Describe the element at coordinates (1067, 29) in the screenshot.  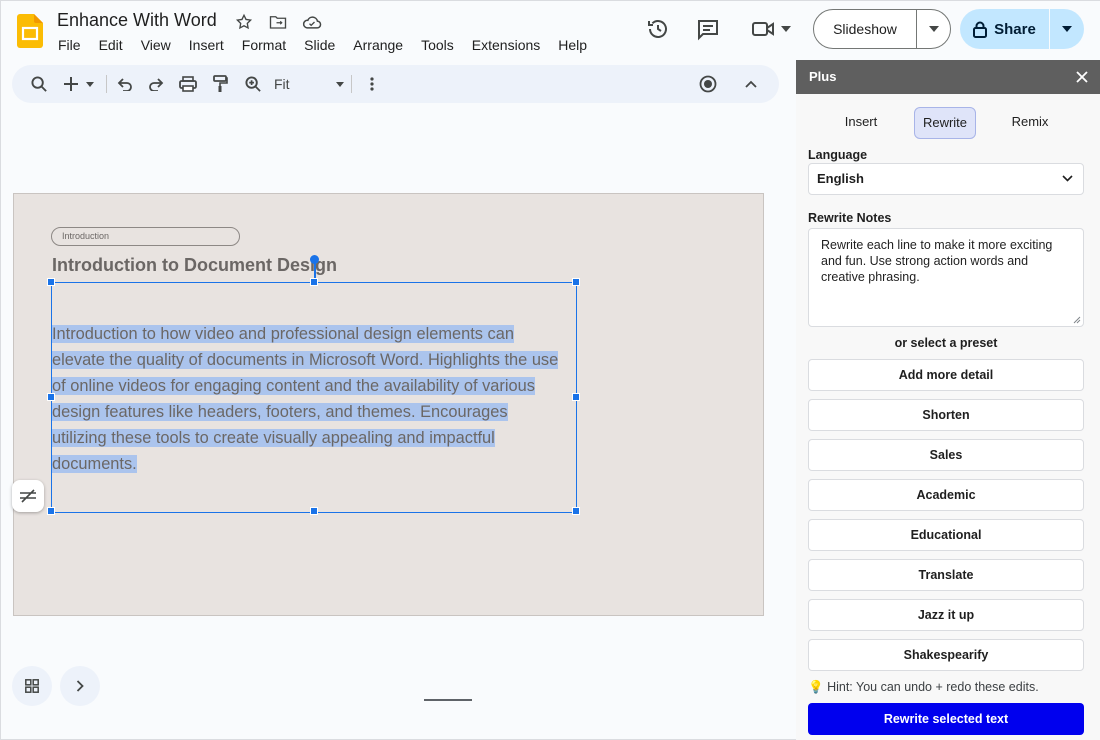
I see `share-dropdown-icon` at that location.